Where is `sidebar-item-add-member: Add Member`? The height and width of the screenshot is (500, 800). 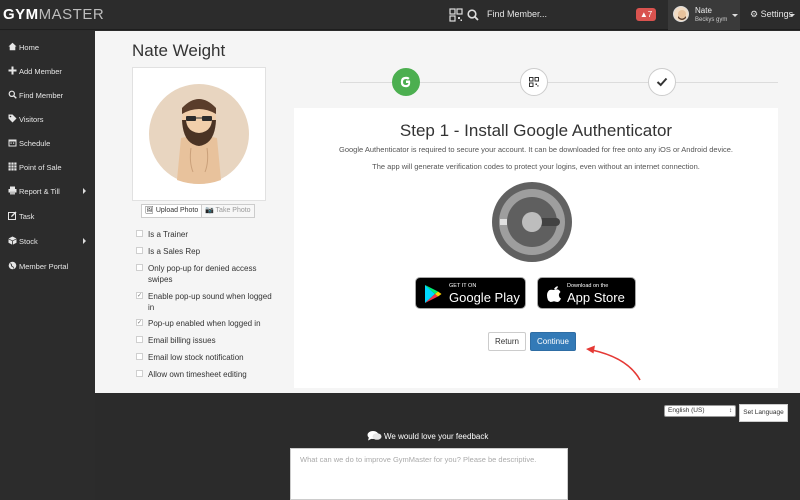
sidebar-item-add-member: Add Member is located at coordinates (47, 71).